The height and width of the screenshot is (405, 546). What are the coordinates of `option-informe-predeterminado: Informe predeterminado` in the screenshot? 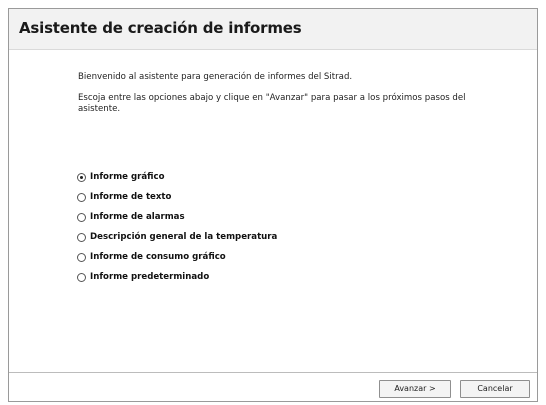 It's located at (177, 277).